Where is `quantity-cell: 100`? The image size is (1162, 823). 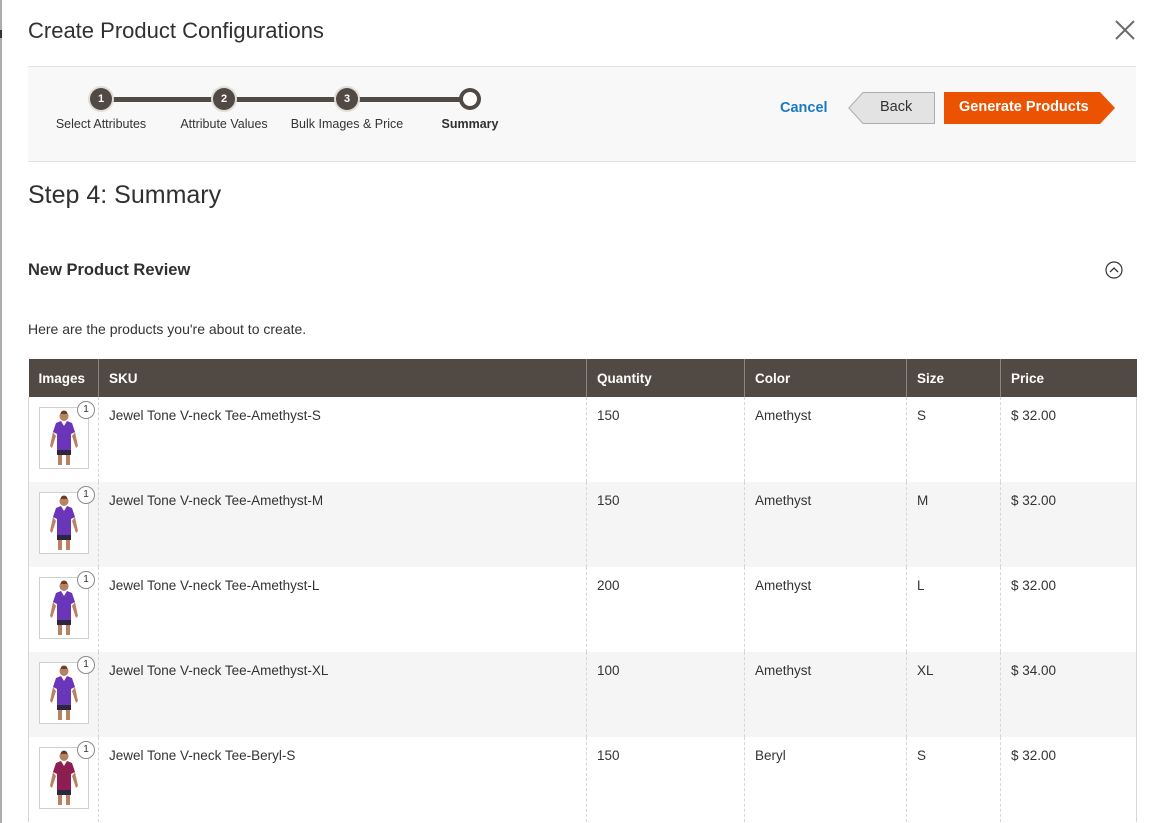 quantity-cell: 100 is located at coordinates (665, 694).